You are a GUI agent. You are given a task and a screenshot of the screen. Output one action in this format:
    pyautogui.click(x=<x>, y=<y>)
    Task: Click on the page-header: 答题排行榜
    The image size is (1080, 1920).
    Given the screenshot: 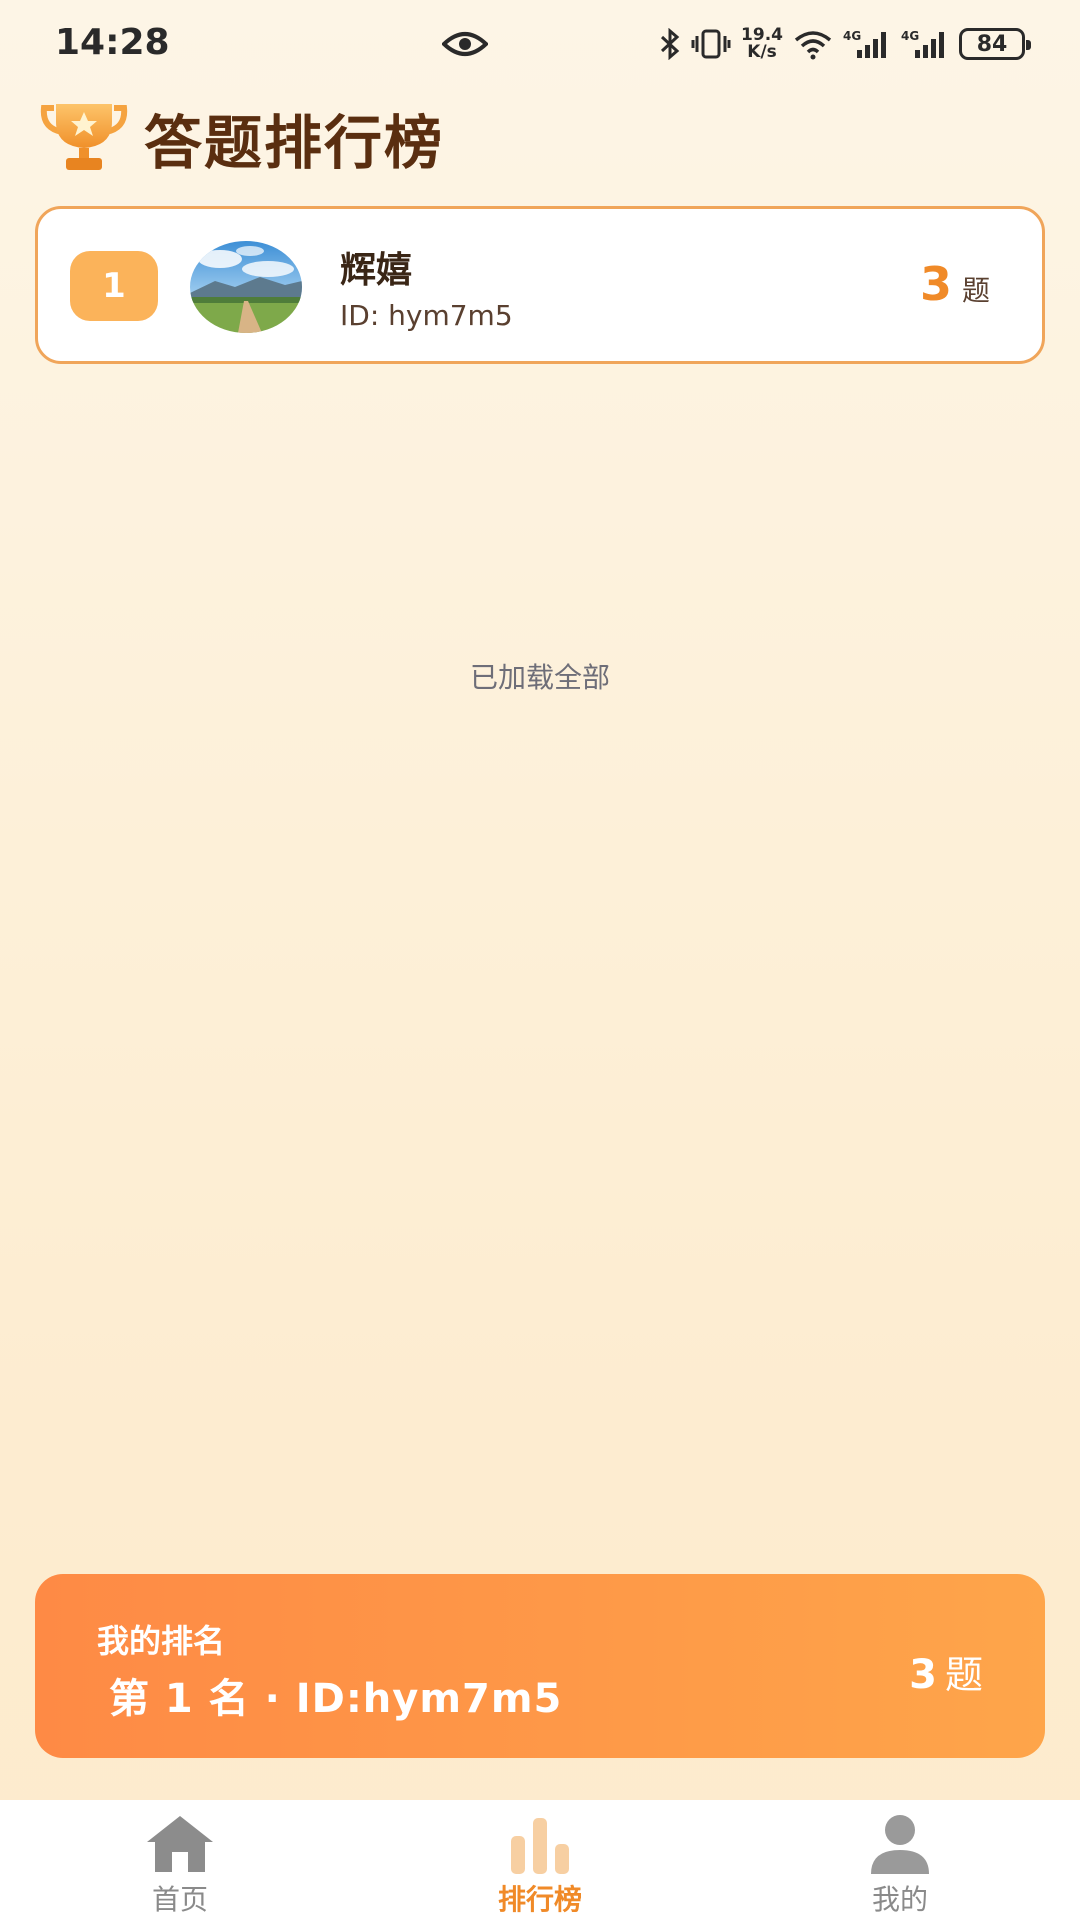 What is the action you would take?
    pyautogui.click(x=242, y=138)
    